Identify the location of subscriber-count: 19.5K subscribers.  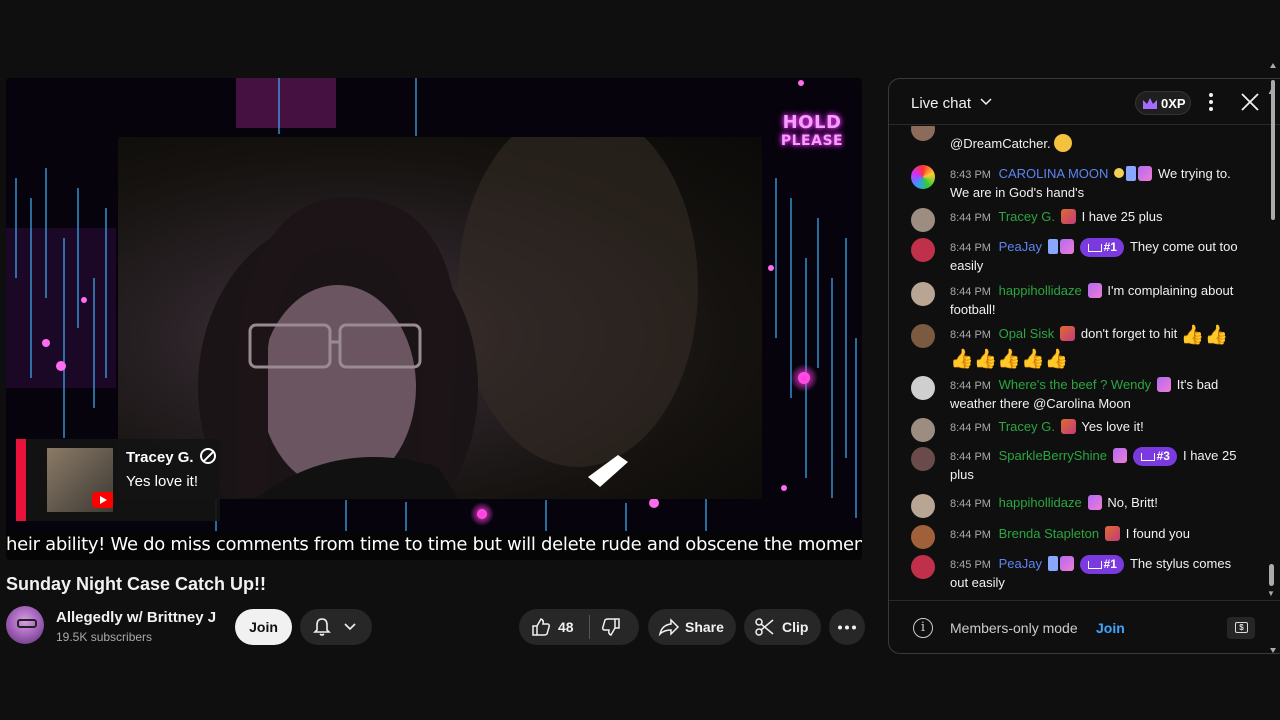
(104, 637).